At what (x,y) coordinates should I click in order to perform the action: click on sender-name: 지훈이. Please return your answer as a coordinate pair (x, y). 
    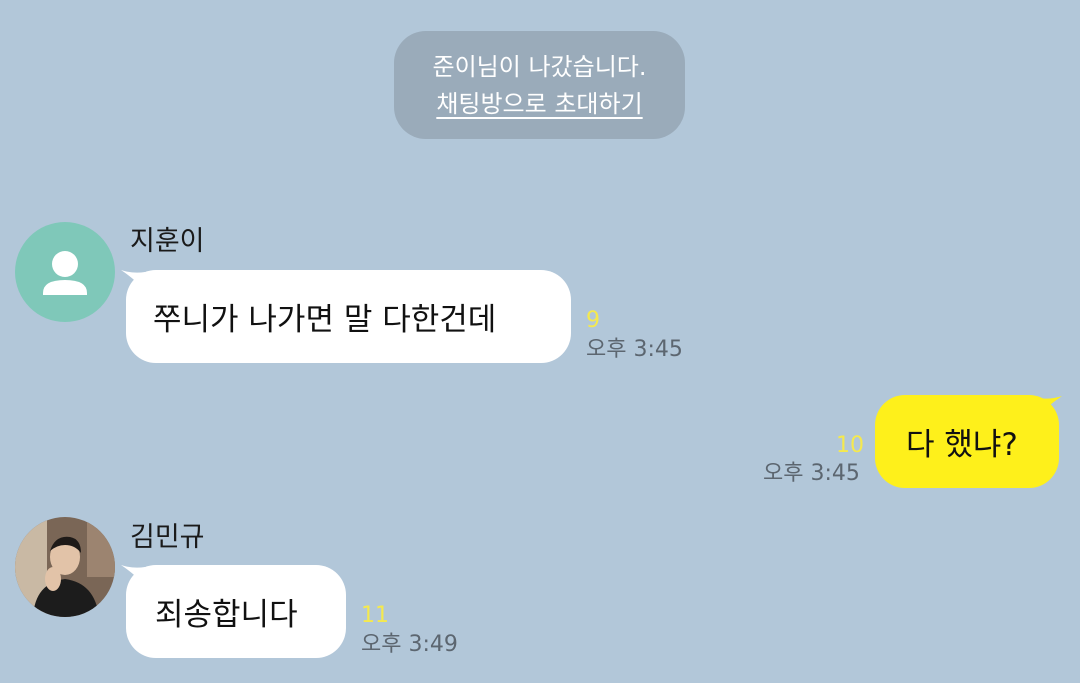
    Looking at the image, I should click on (167, 241).